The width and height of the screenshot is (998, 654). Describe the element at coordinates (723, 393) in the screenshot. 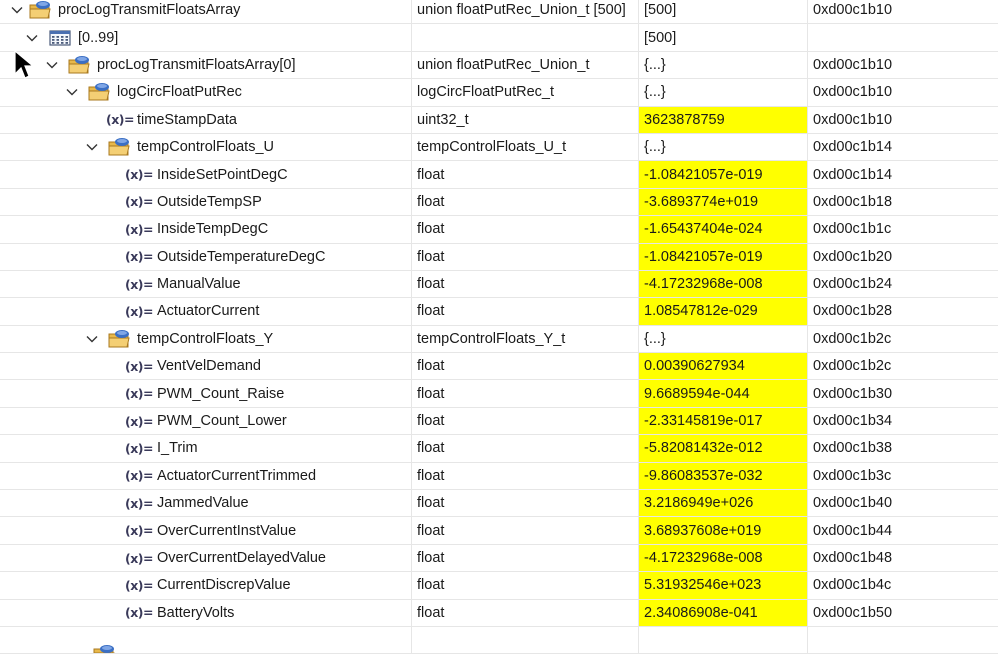

I see `value-cell: 9.6689594e-044` at that location.